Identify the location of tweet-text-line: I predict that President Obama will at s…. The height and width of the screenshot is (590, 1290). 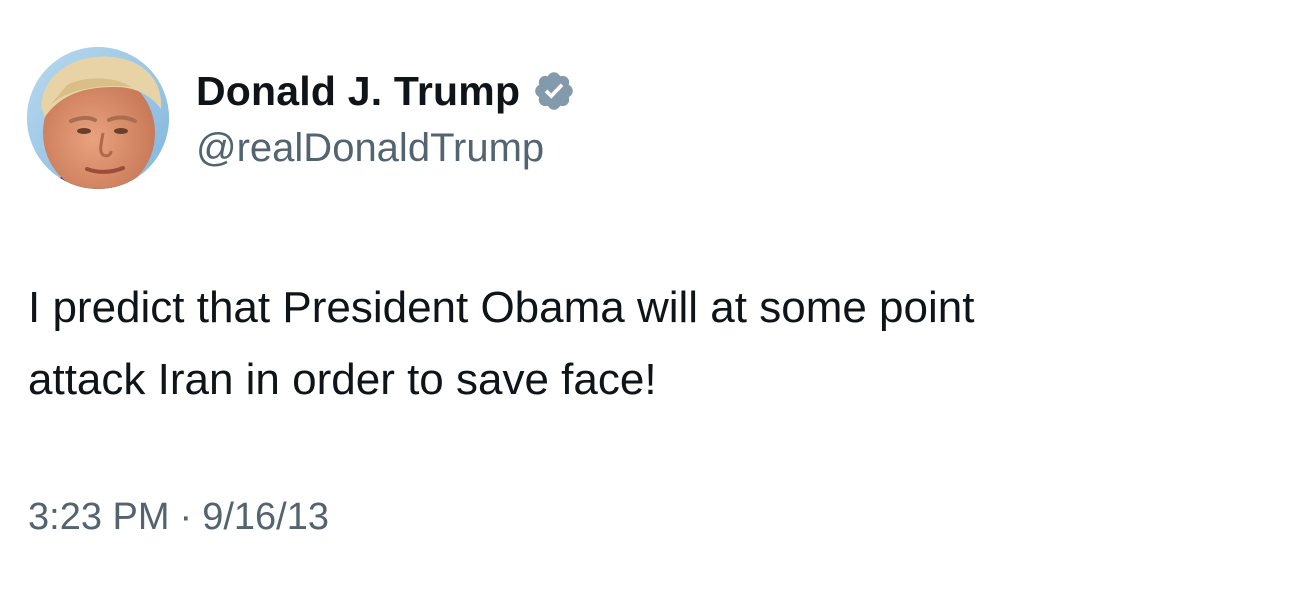
(501, 307).